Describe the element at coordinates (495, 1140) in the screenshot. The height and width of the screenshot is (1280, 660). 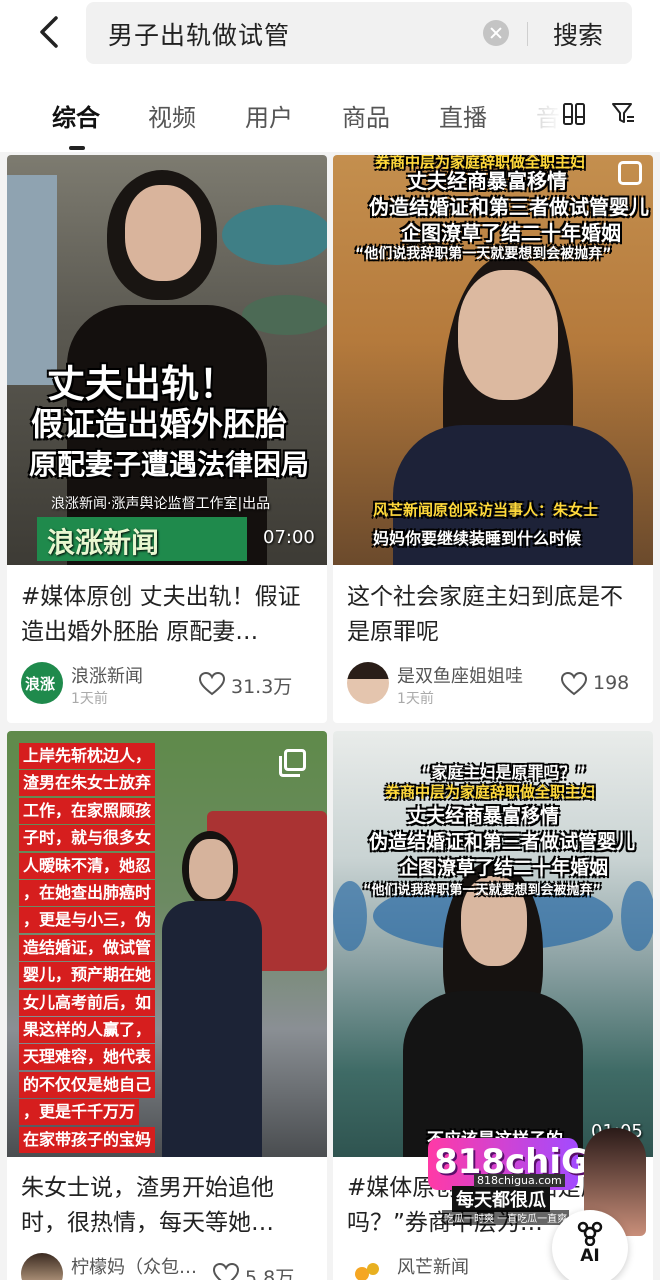
I see `overlay-subtitle: 不应该是这样子的` at that location.